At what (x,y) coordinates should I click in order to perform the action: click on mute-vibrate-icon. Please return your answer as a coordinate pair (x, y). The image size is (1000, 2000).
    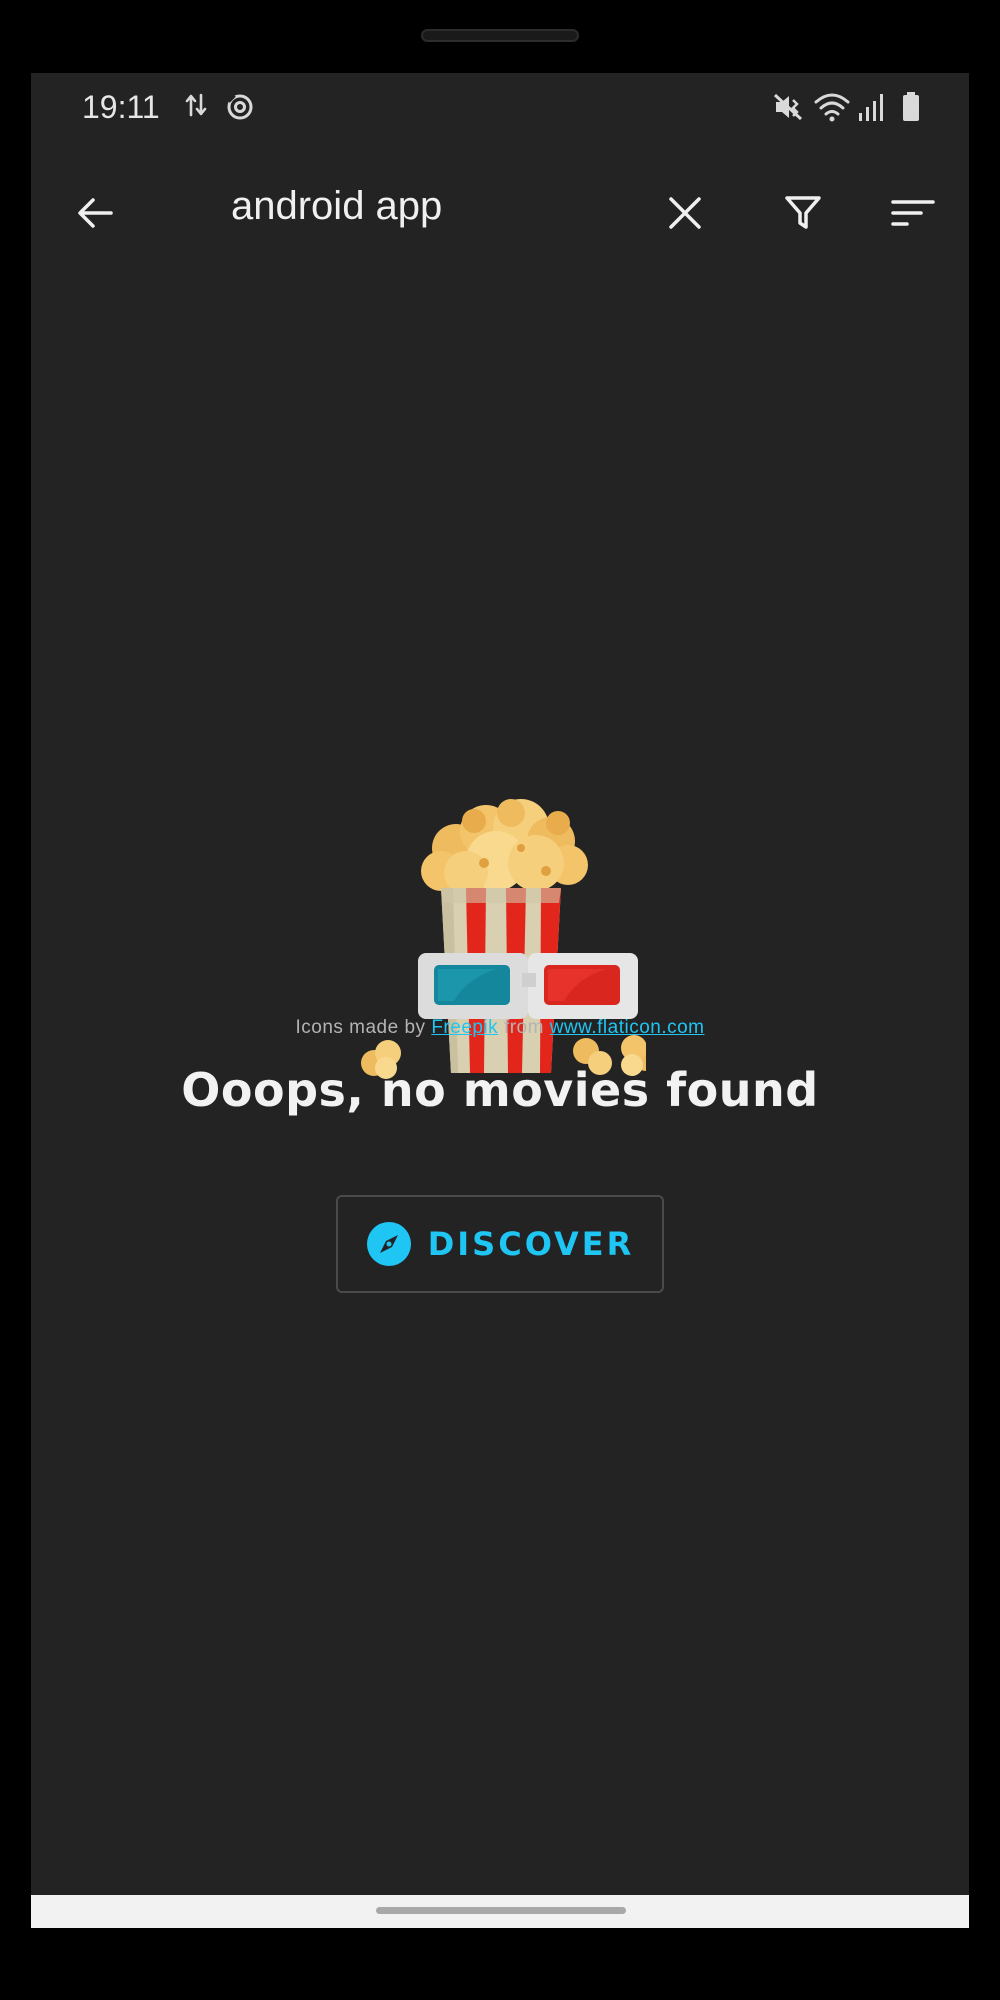
    Looking at the image, I should click on (789, 109).